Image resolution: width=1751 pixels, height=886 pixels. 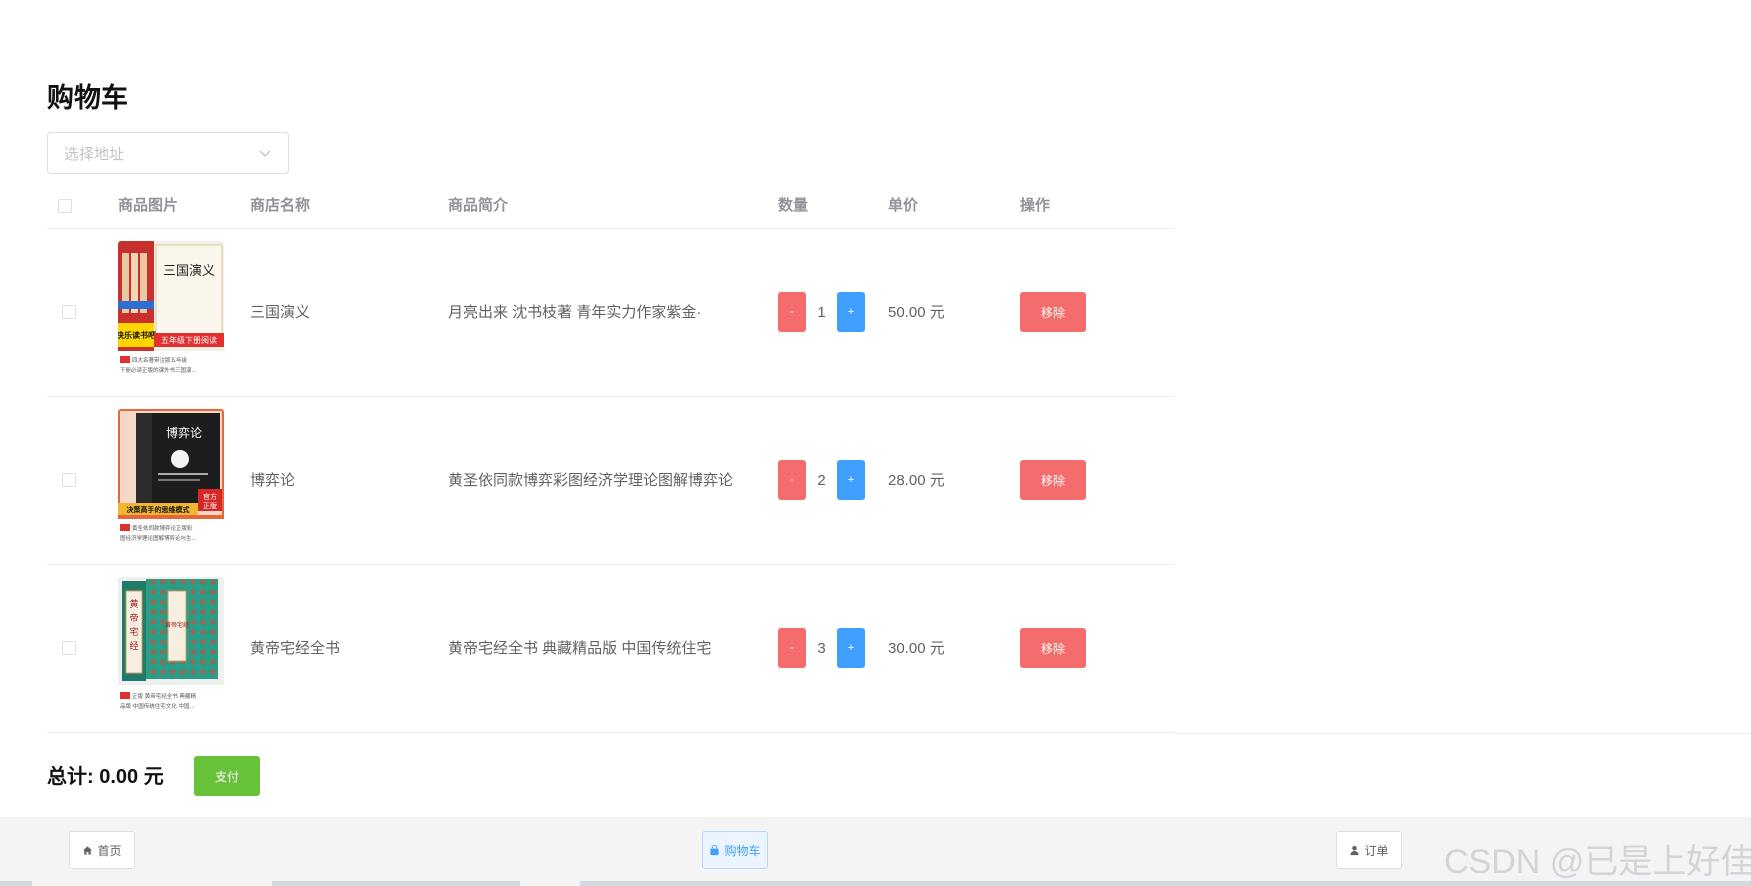 What do you see at coordinates (137, 335) in the screenshot?
I see `svg-text: 快乐读书吧` at bounding box center [137, 335].